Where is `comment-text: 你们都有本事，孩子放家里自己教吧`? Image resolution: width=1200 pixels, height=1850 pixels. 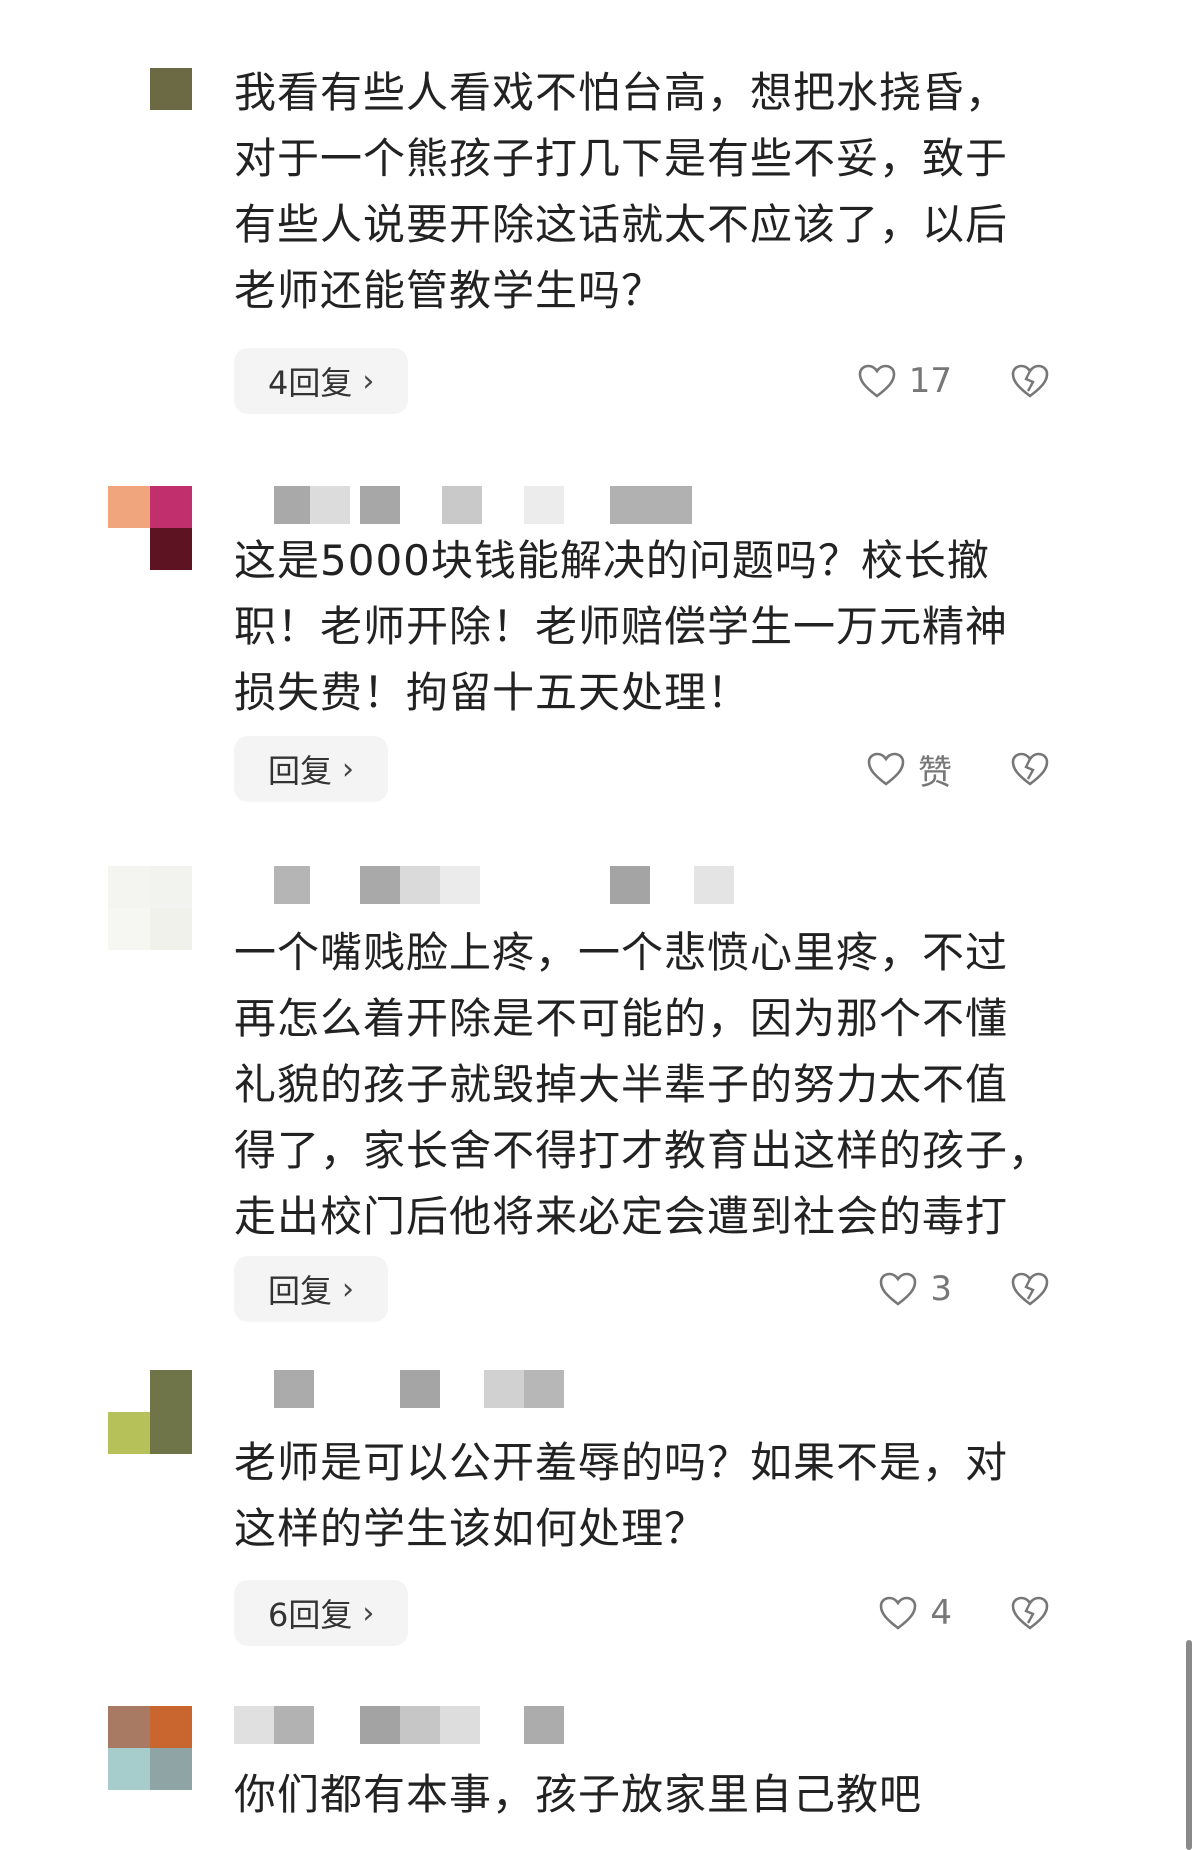
comment-text: 你们都有本事，孩子放家里自己教吧 is located at coordinates (578, 1794).